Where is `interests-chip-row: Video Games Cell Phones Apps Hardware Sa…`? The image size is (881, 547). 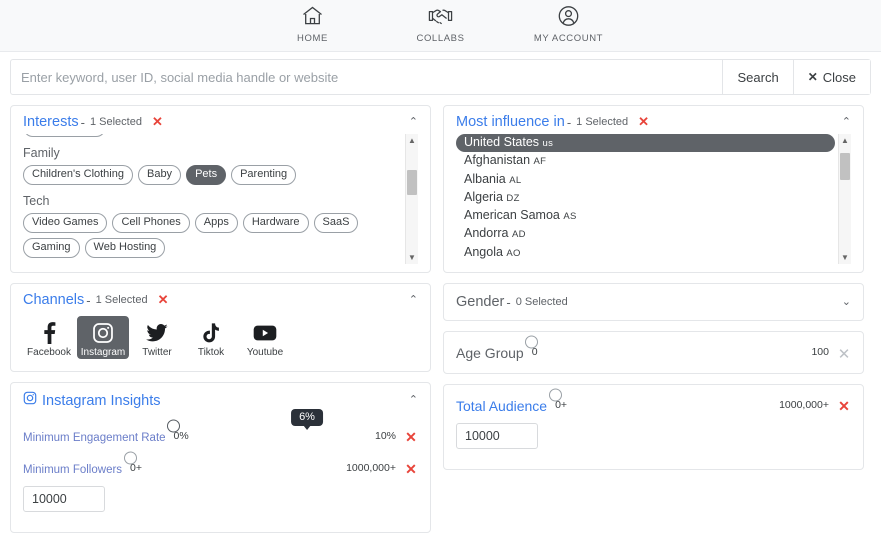
interests-chip-row: Video Games Cell Phones Apps Hardware Sa… is located at coordinates (211, 235).